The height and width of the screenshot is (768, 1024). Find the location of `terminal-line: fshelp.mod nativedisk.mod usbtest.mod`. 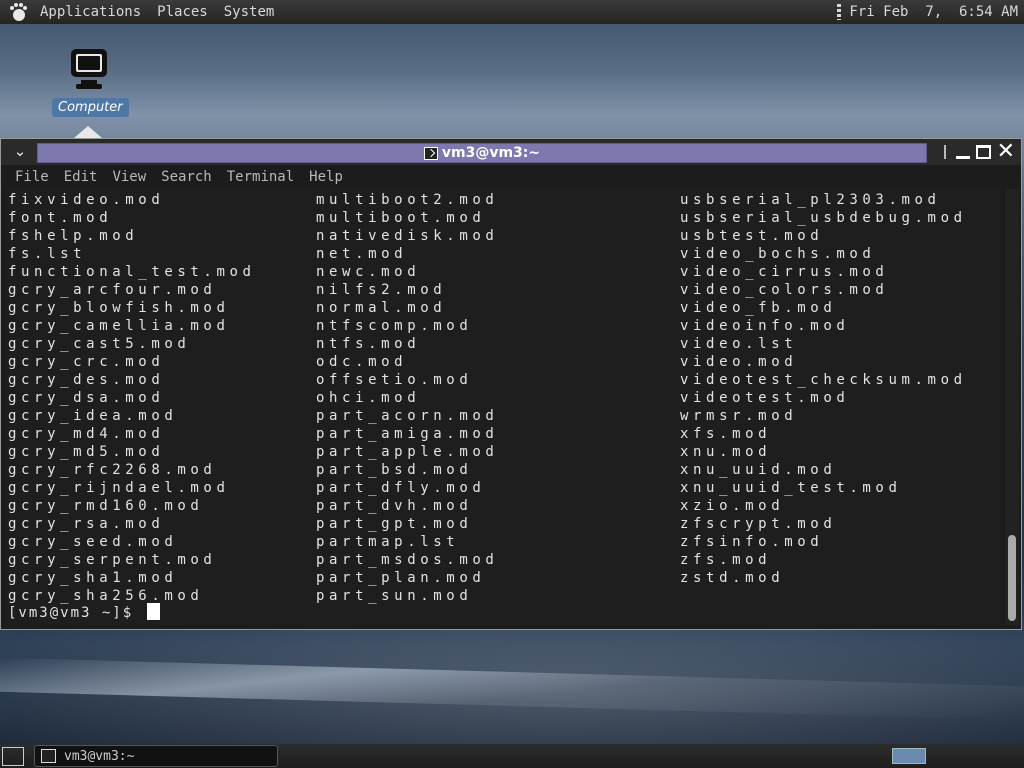

terminal-line: fshelp.mod nativedisk.mod usbtest.mod is located at coordinates (503, 236).